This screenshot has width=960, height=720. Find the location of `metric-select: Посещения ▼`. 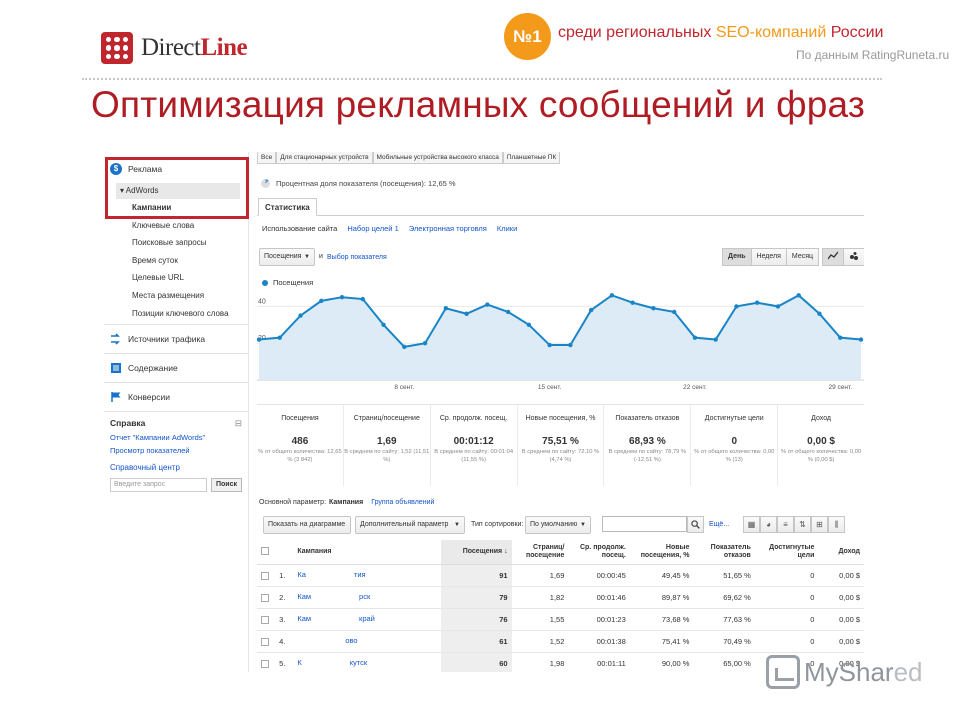

metric-select: Посещения ▼ is located at coordinates (287, 257).